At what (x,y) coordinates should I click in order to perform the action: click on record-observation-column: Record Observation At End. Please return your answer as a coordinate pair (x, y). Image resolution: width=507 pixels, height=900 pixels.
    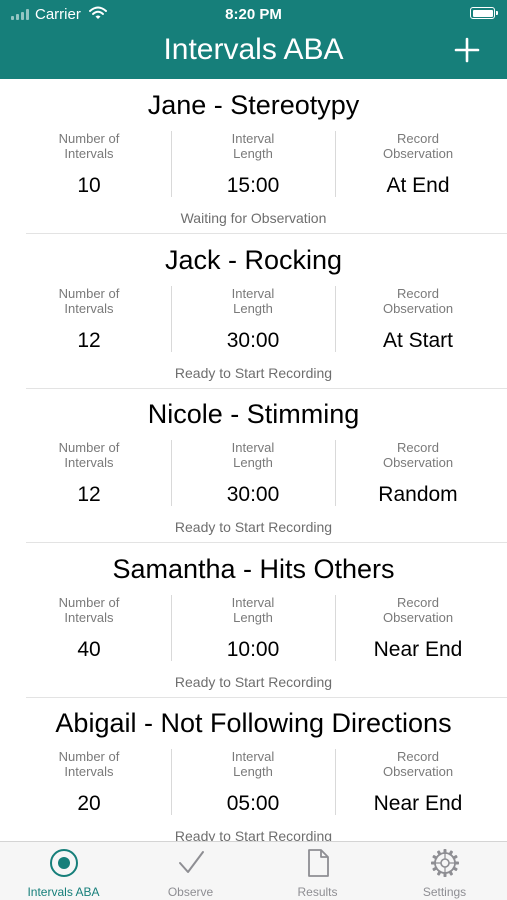
    Looking at the image, I should click on (418, 165).